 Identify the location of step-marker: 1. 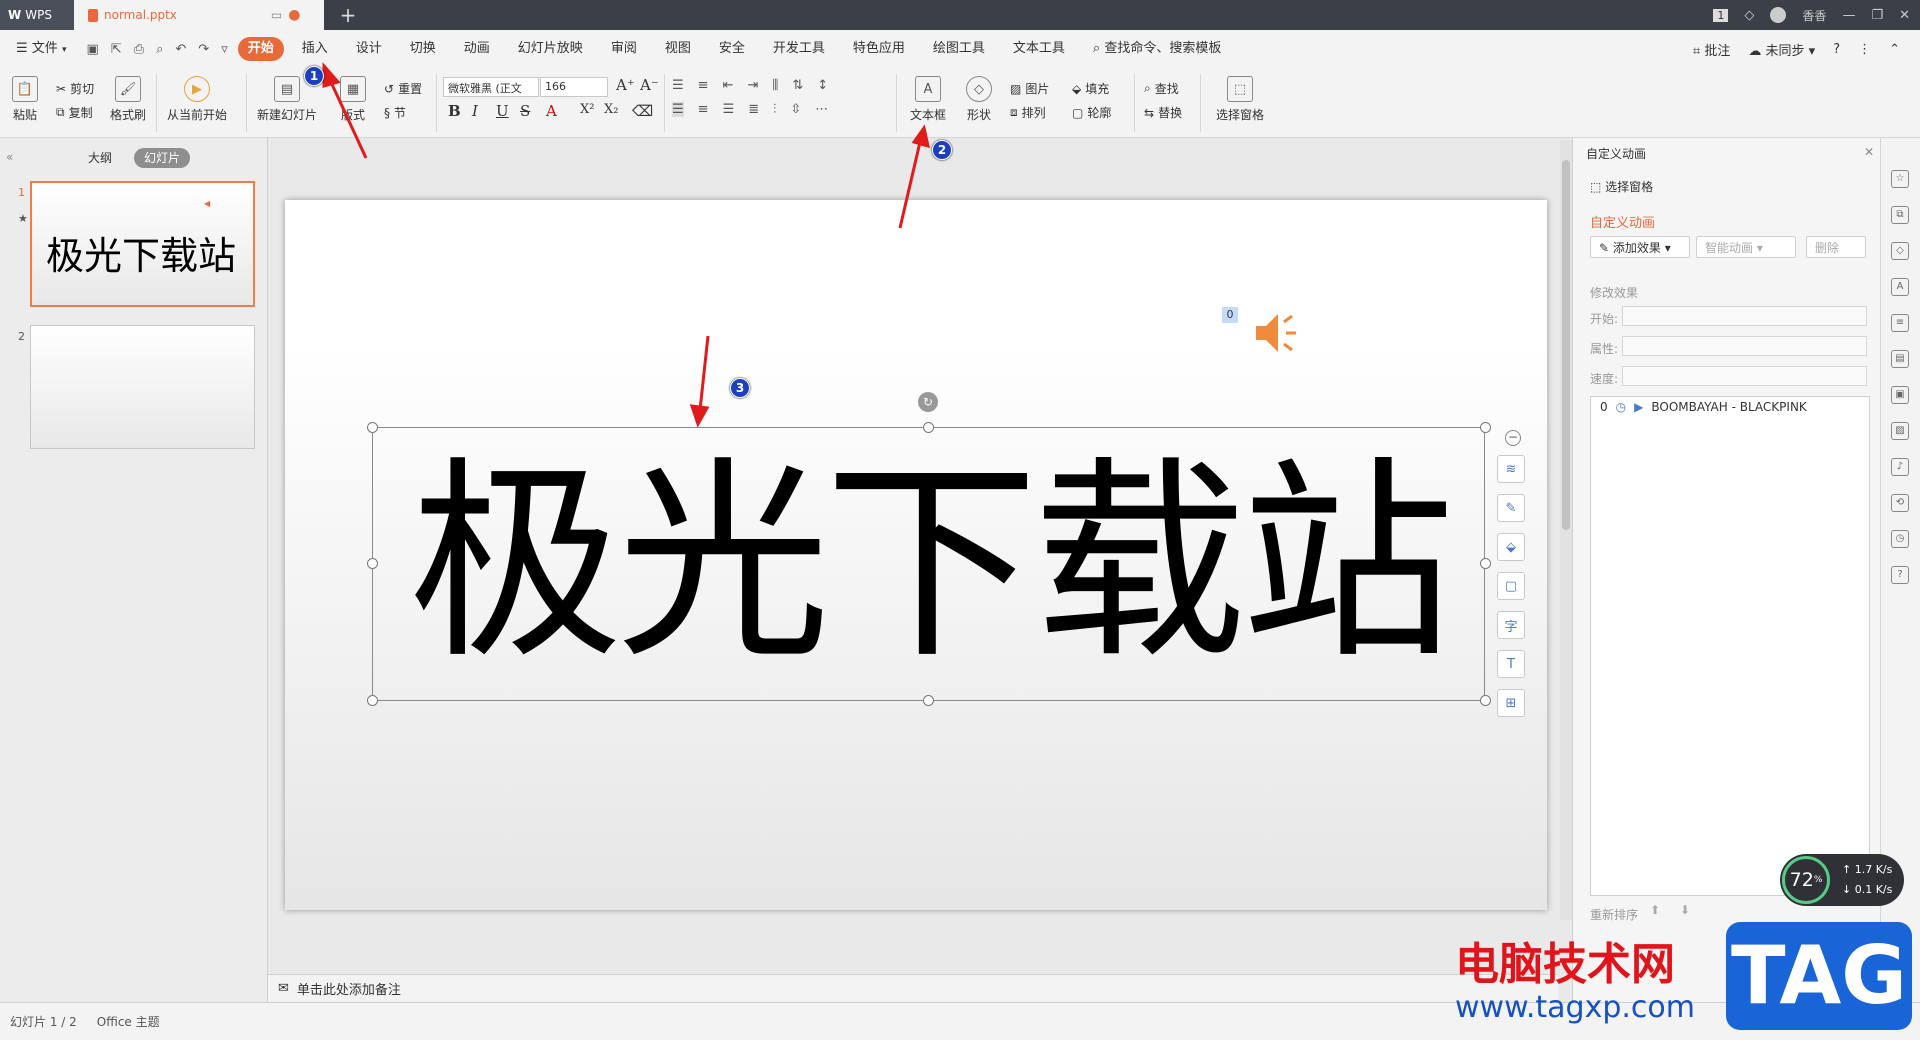
(314, 76).